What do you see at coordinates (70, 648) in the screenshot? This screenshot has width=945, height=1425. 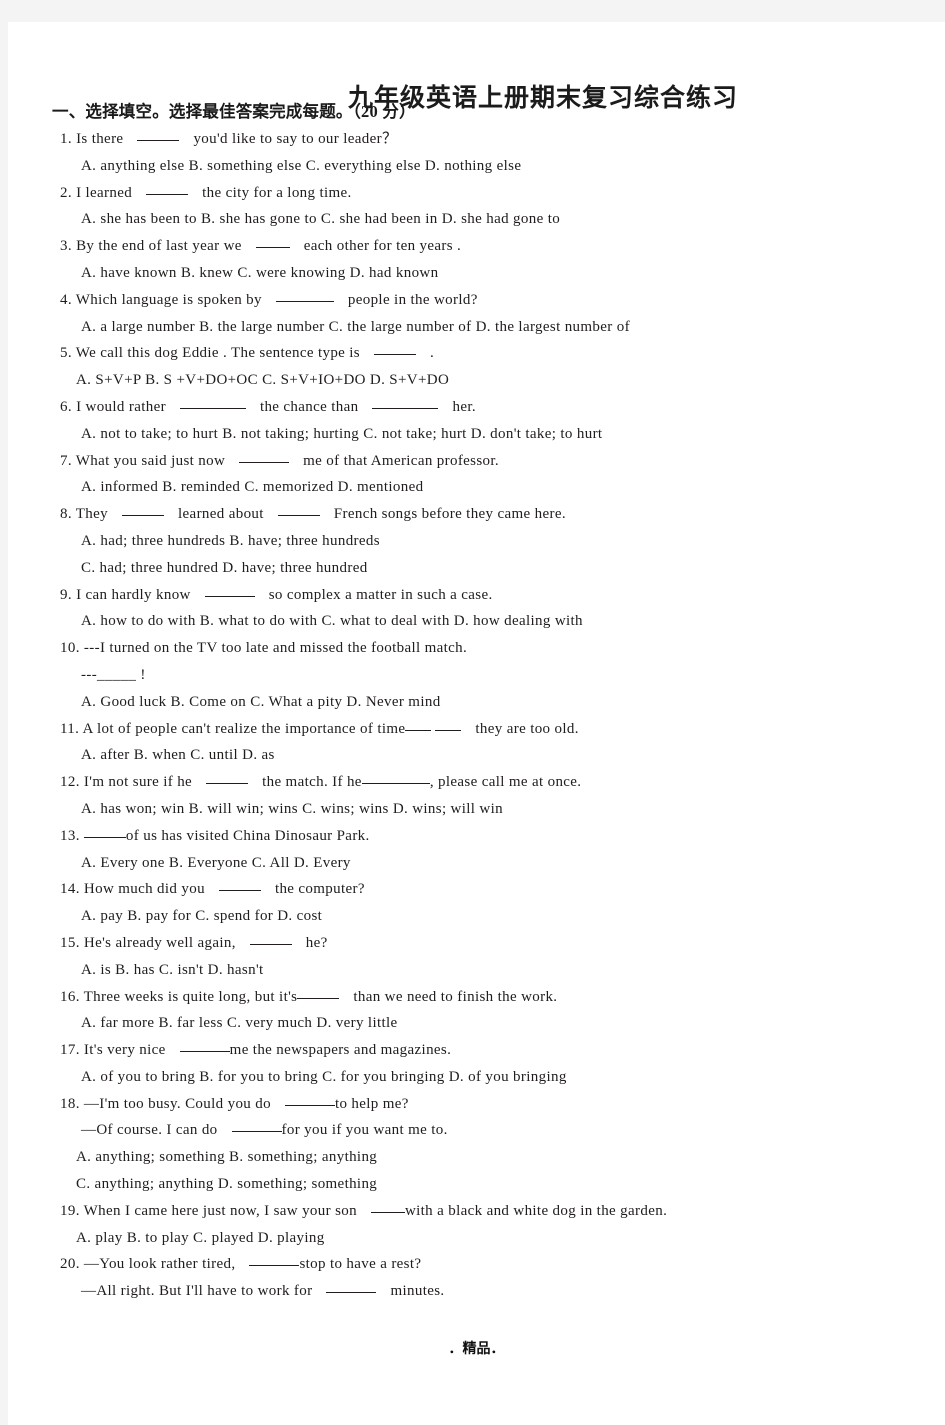 I see `question-number: 10.` at bounding box center [70, 648].